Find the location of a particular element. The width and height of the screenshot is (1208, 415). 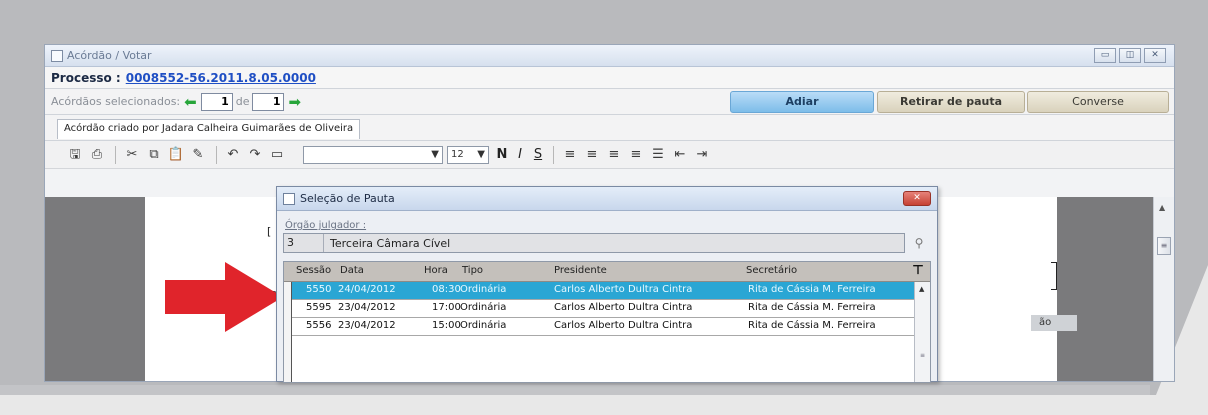

row-indicator-column is located at coordinates (288, 332).